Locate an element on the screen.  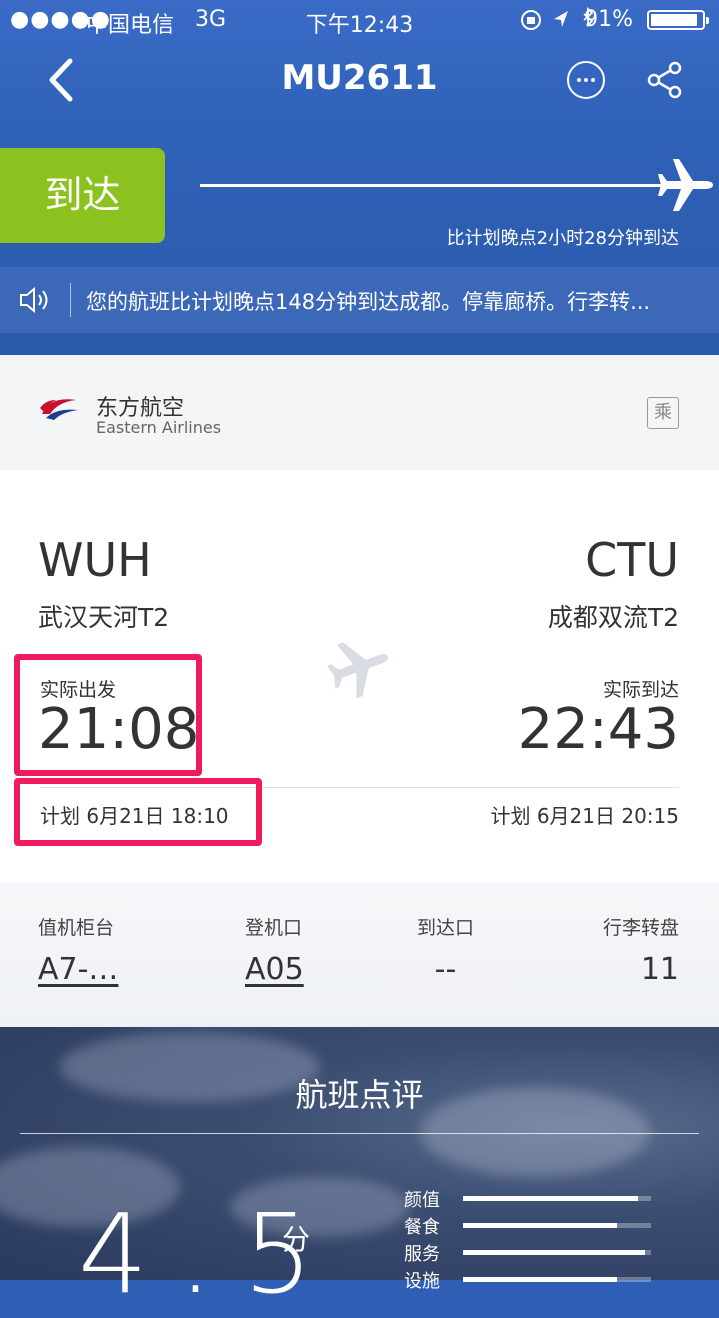
checkin-label: 值机柜台 is located at coordinates (76, 928).